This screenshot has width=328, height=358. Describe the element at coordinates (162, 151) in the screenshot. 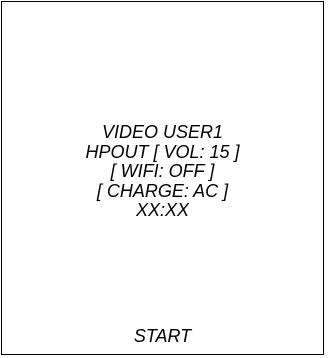

I see `headphone-volume-label: HPOUT [ VOL: 15 ]` at that location.